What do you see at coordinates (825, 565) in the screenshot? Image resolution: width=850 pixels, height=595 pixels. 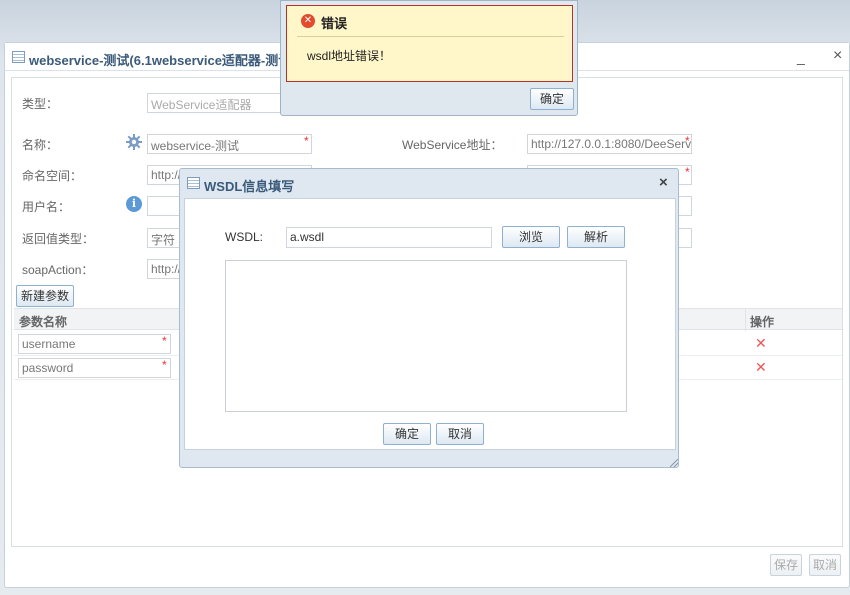 I see `footer-cancel-button: 取消` at bounding box center [825, 565].